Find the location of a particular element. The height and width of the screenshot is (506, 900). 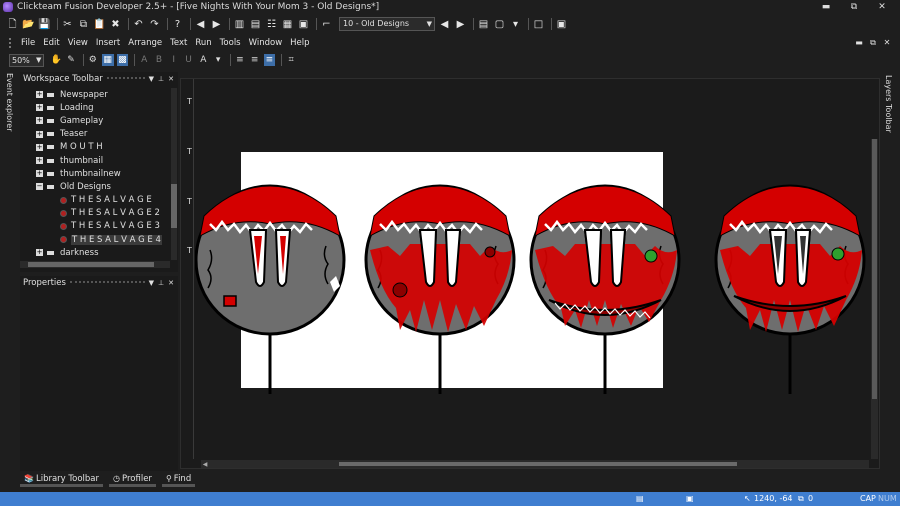

tree-item-thesalvage2: T H E S A L V A G E 2 is located at coordinates (95, 213).